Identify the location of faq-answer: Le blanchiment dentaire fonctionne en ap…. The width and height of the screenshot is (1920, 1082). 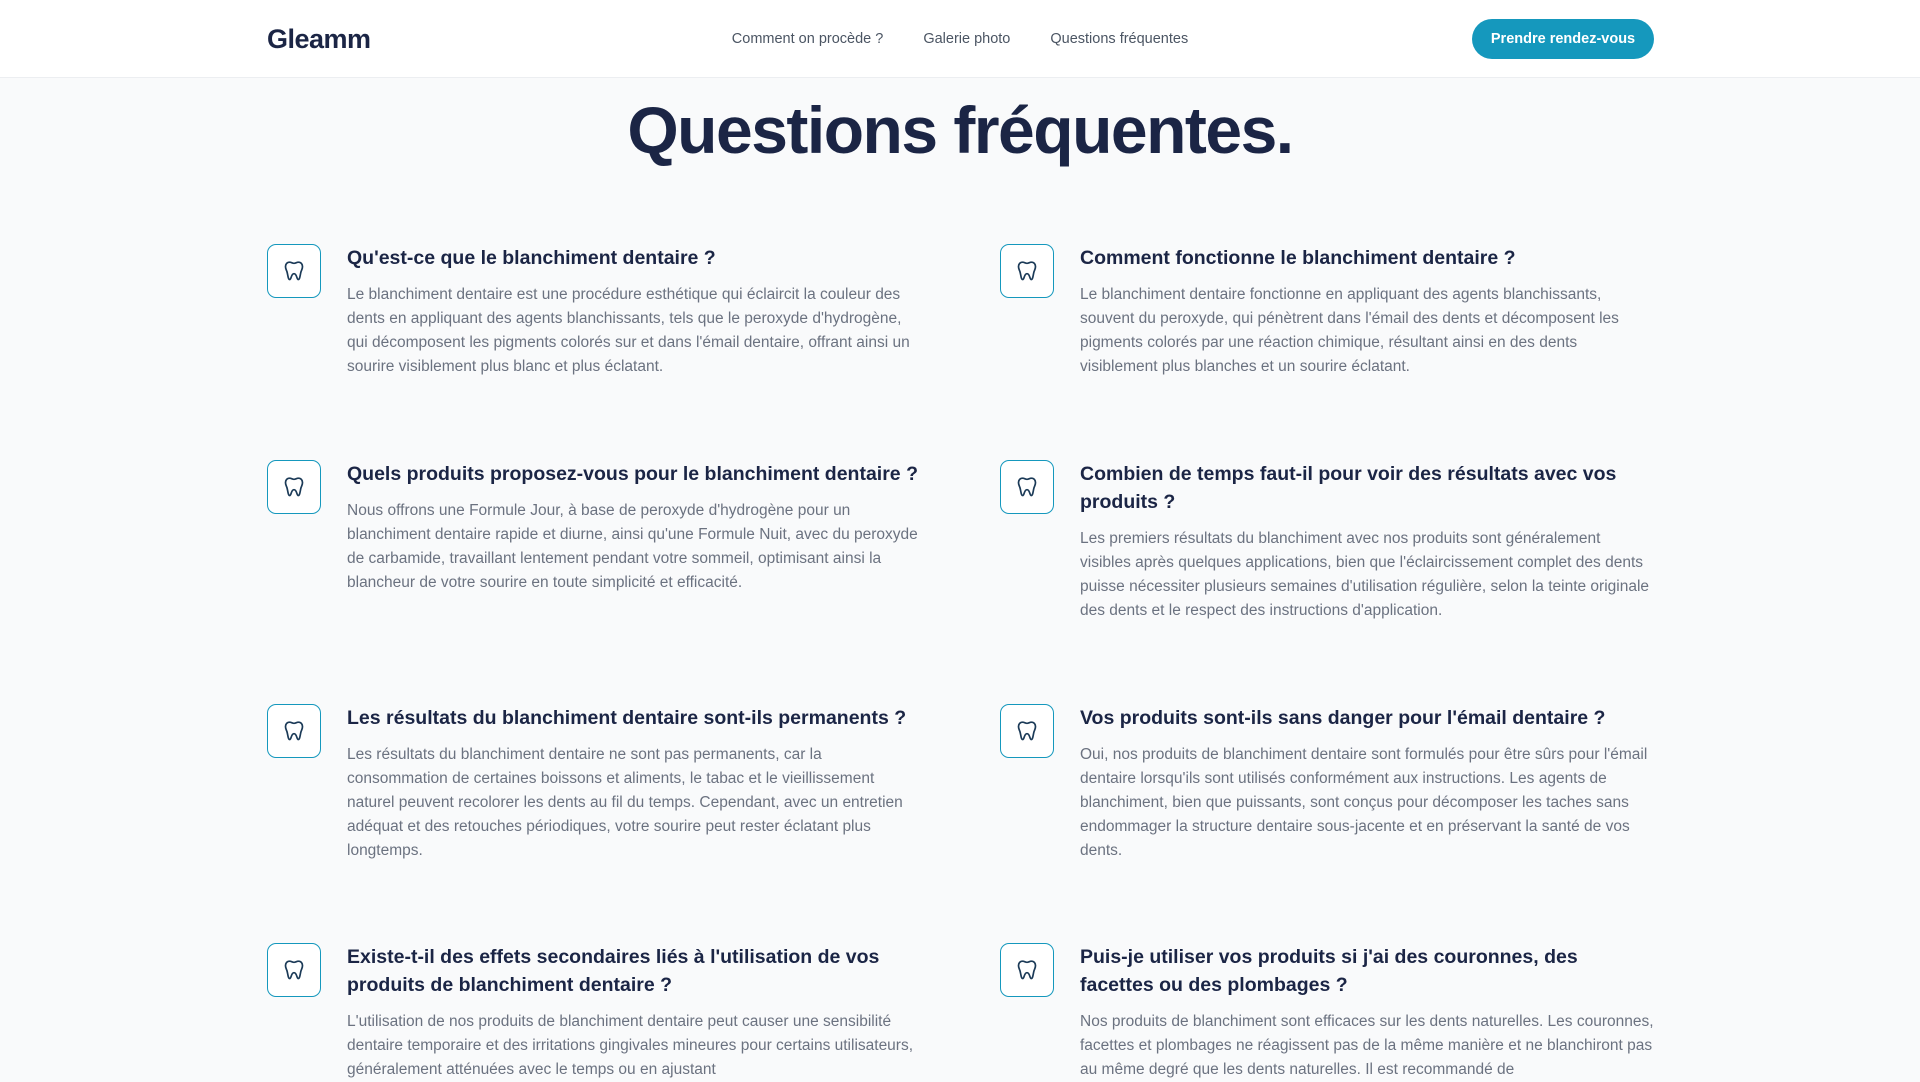
(1349, 330).